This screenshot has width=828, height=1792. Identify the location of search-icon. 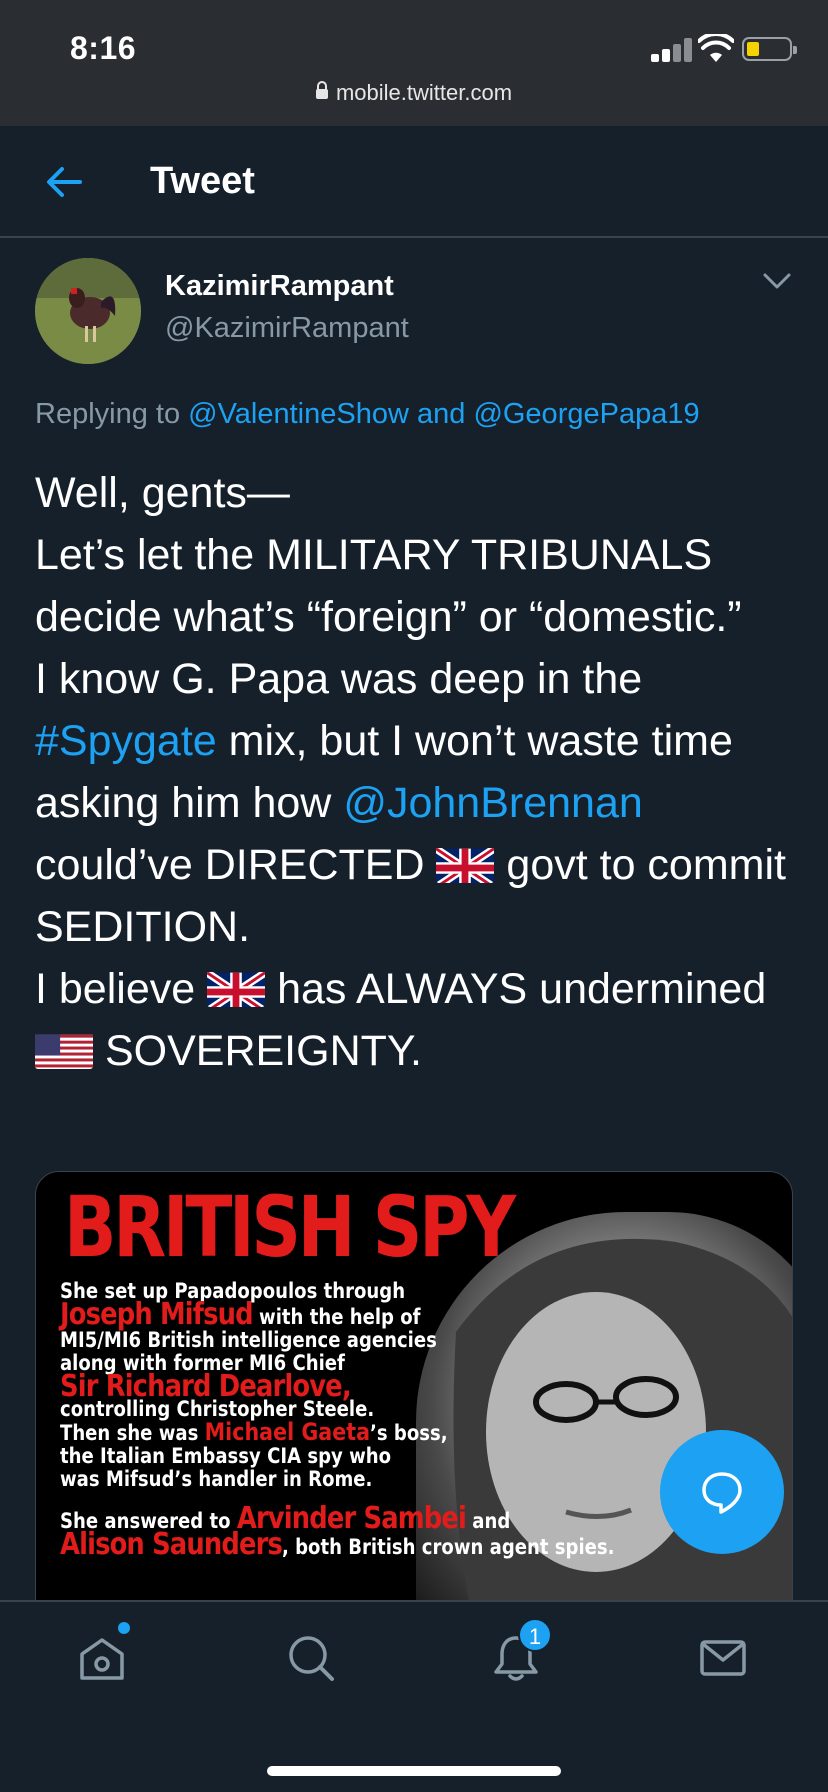
(311, 1658).